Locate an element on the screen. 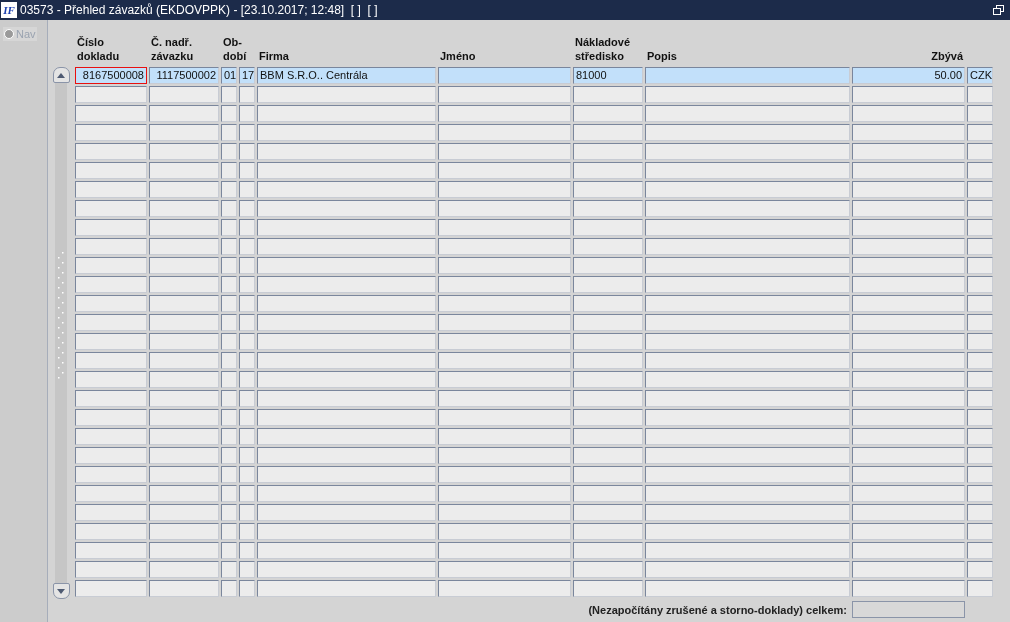  table-cell: BBM S.R.O.. Centrála is located at coordinates (346, 75).